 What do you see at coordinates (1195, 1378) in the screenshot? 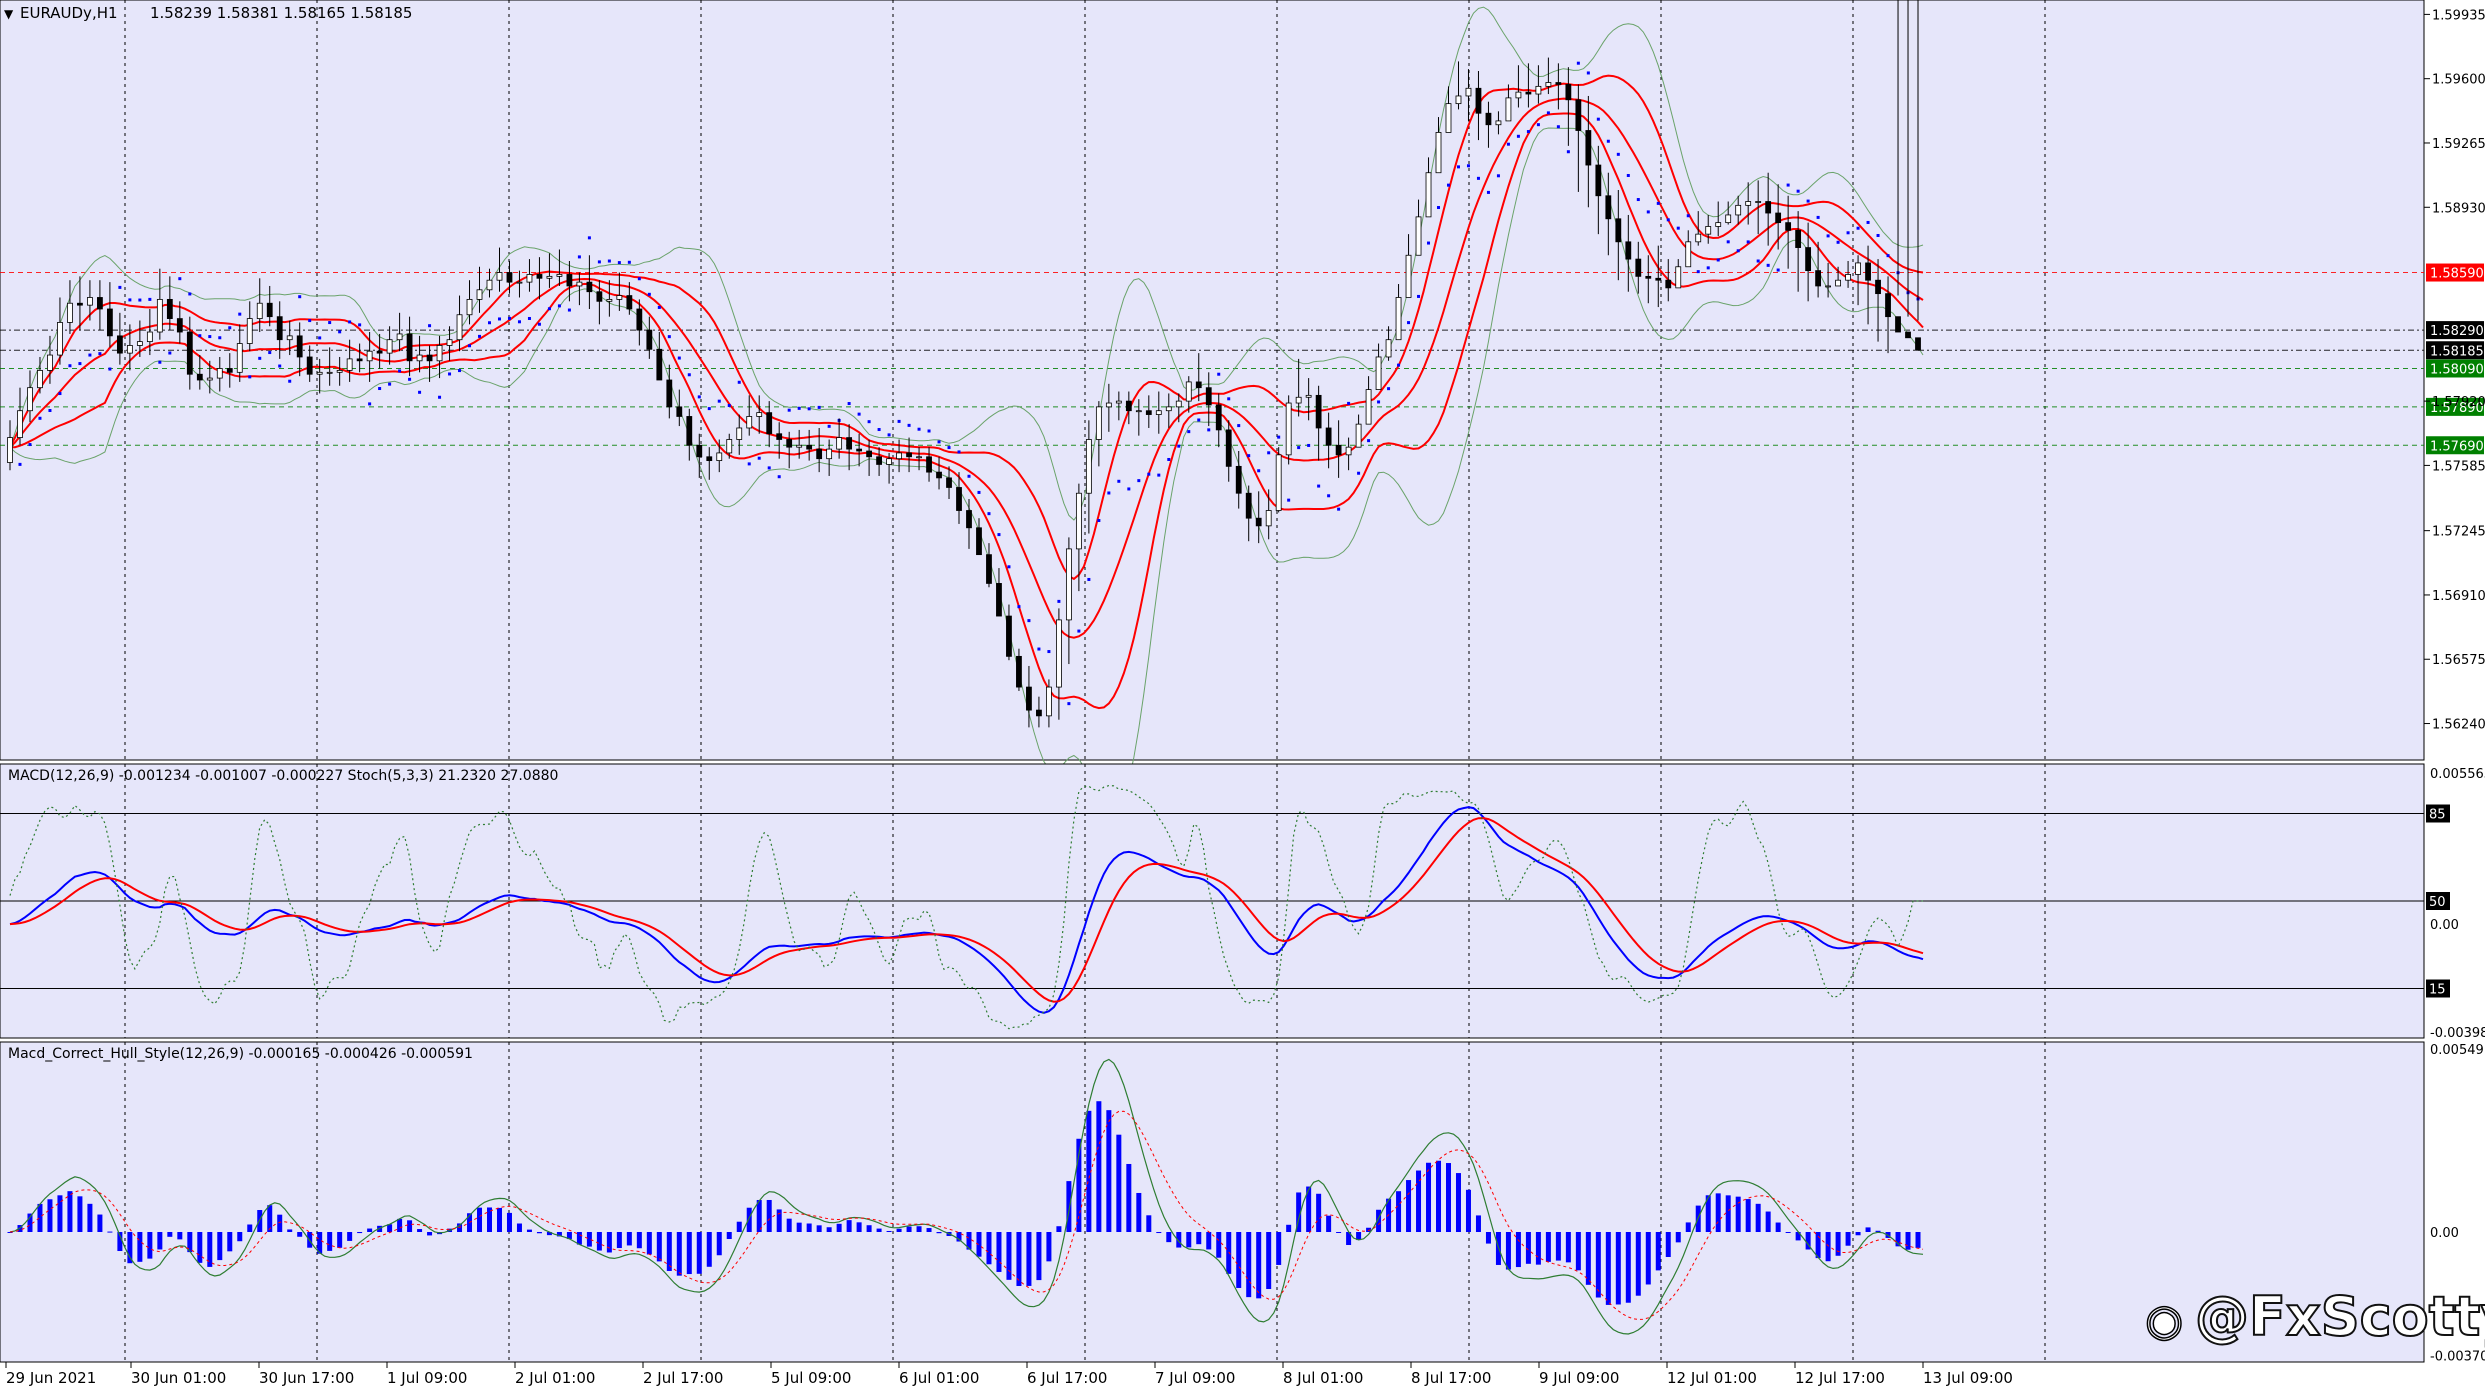
I see `x-tick-label: 7 Jul 09:00` at bounding box center [1195, 1378].